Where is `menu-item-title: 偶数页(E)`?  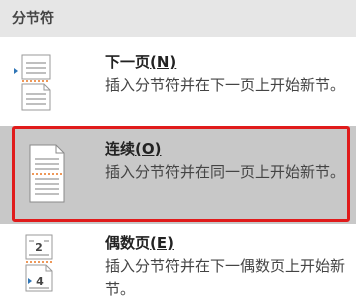 menu-item-title: 偶数页(E) is located at coordinates (139, 243).